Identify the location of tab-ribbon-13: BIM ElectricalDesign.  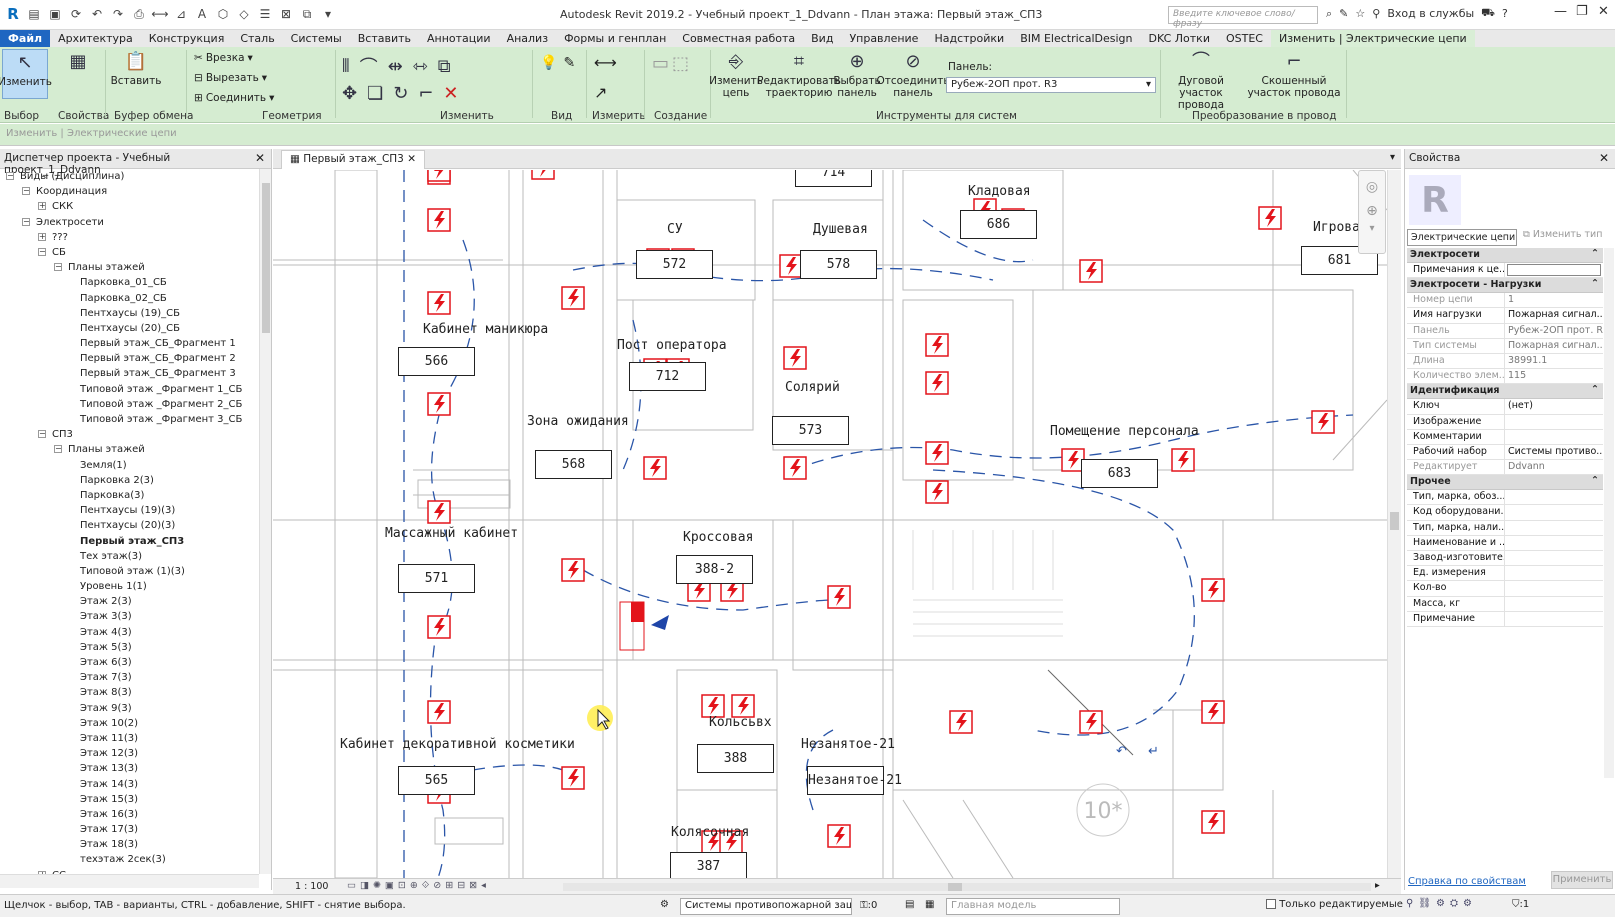
(1076, 38).